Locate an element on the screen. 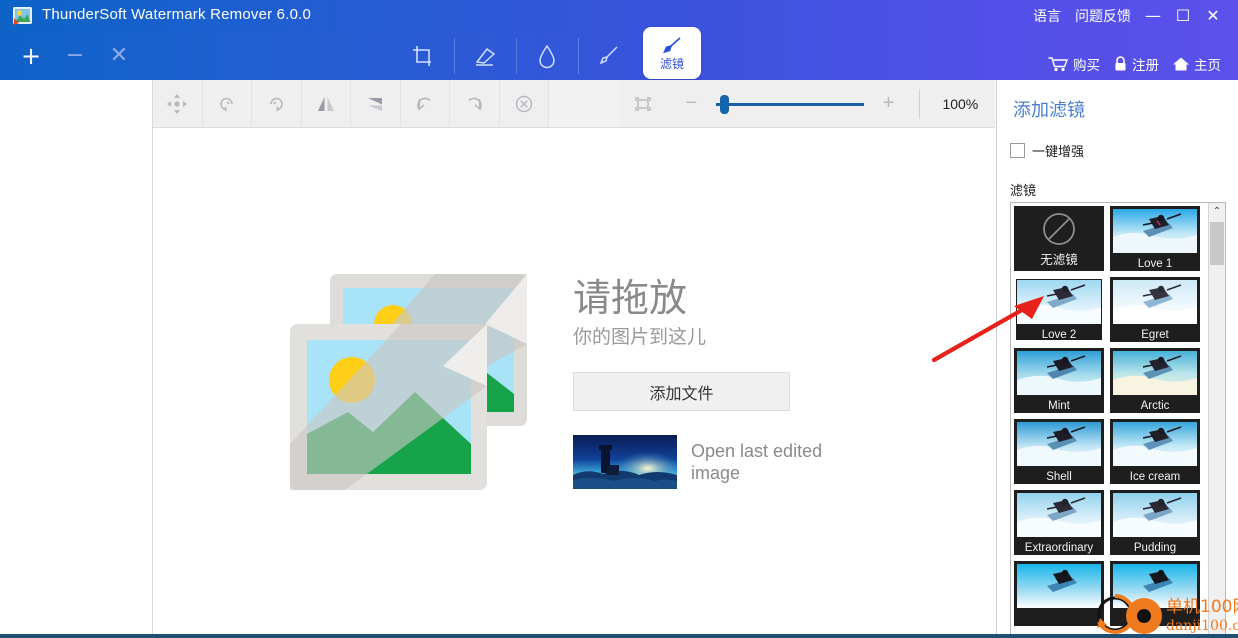  filter-item-row5-left is located at coordinates (1059, 593).